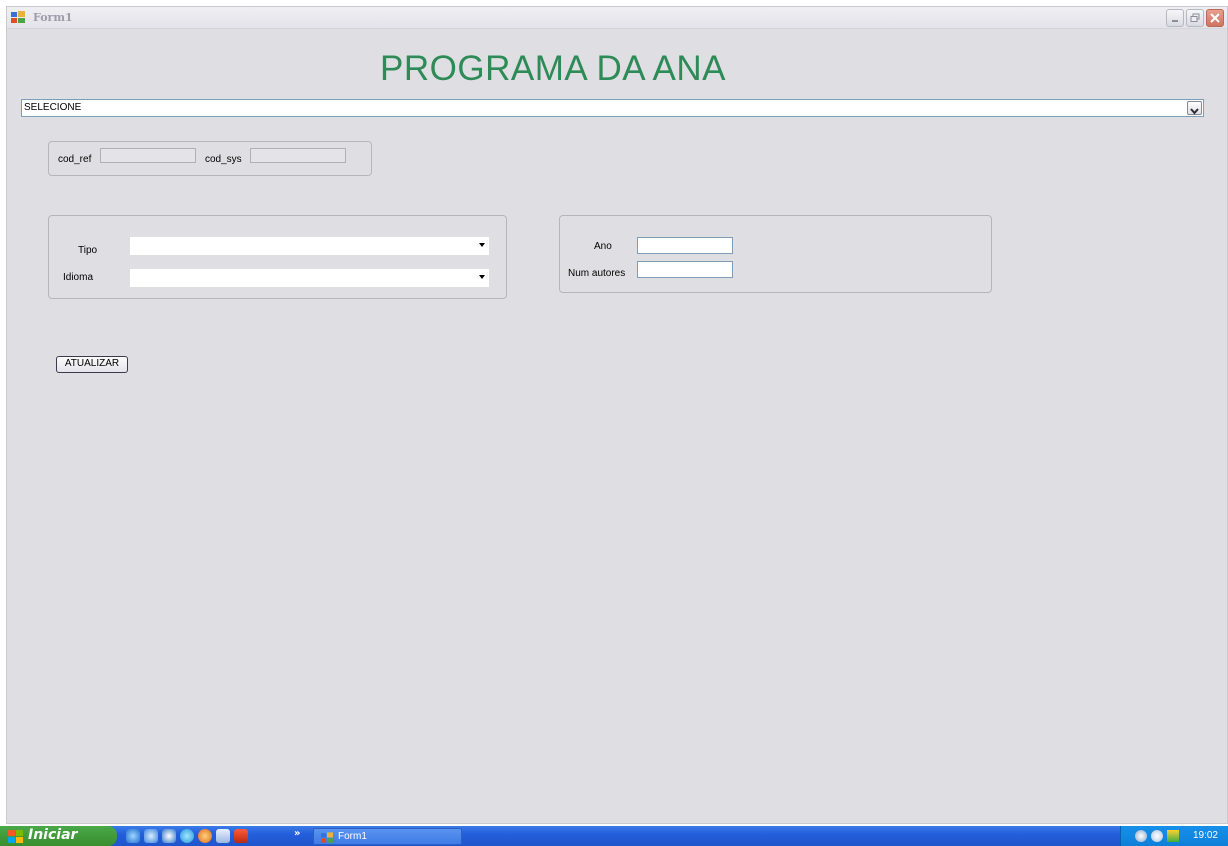  Describe the element at coordinates (1157, 836) in the screenshot. I see `tray-balloon-icon` at that location.